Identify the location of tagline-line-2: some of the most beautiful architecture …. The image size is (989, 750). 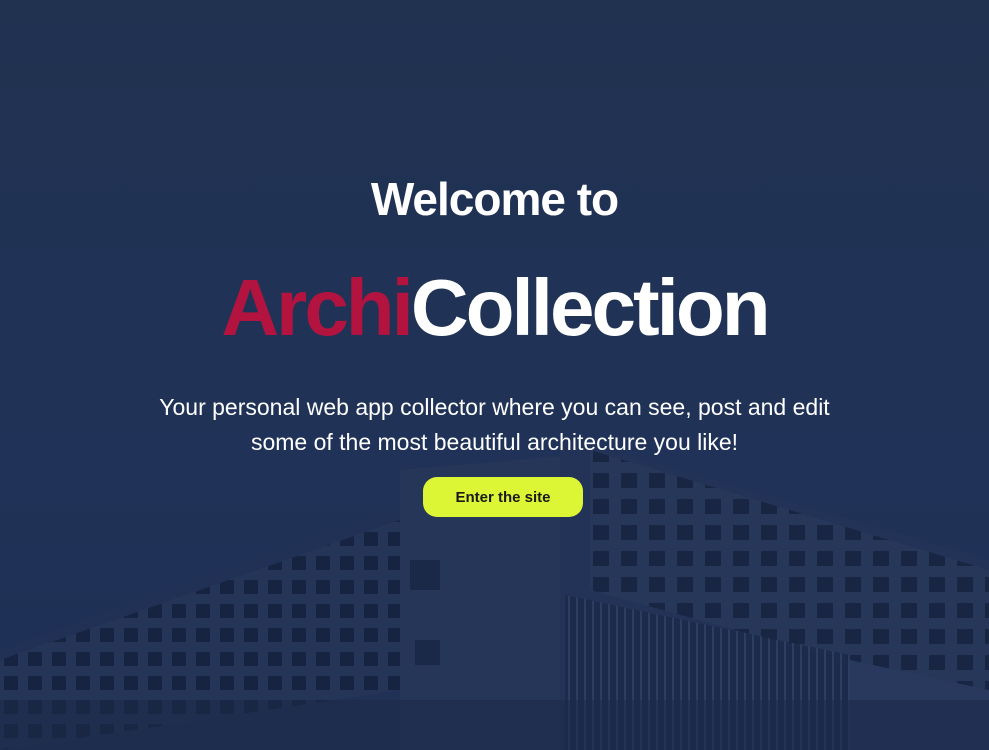
(494, 442).